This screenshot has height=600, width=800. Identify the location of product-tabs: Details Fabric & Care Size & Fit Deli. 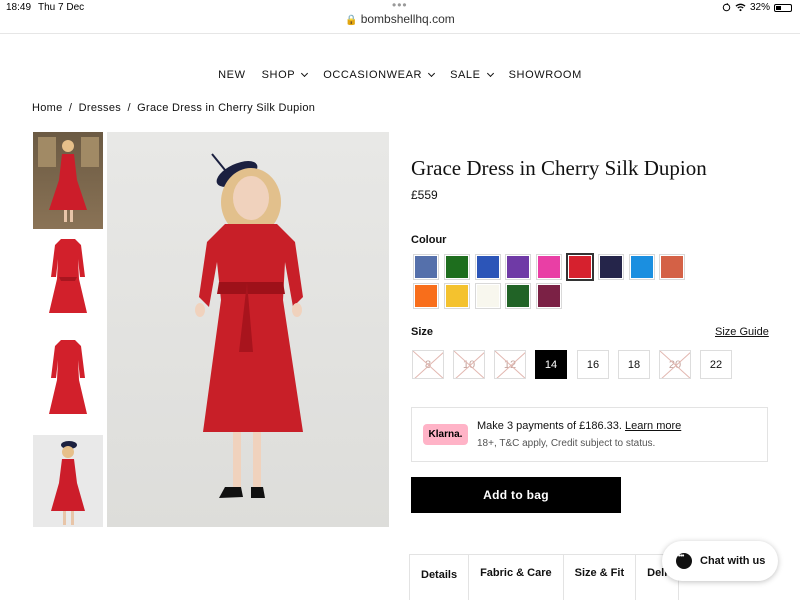
(544, 577).